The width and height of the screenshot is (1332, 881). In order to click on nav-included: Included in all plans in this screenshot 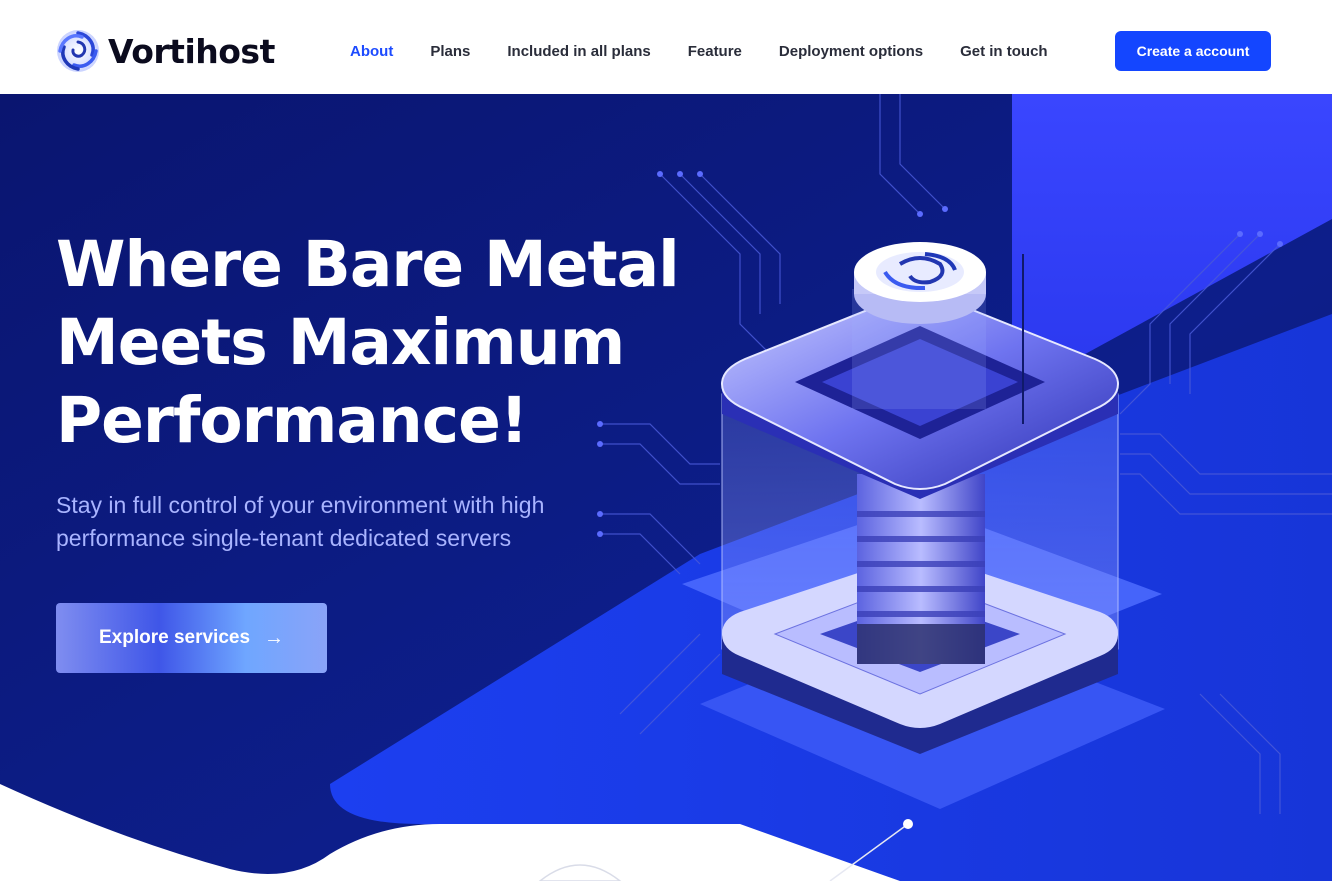, I will do `click(578, 51)`.